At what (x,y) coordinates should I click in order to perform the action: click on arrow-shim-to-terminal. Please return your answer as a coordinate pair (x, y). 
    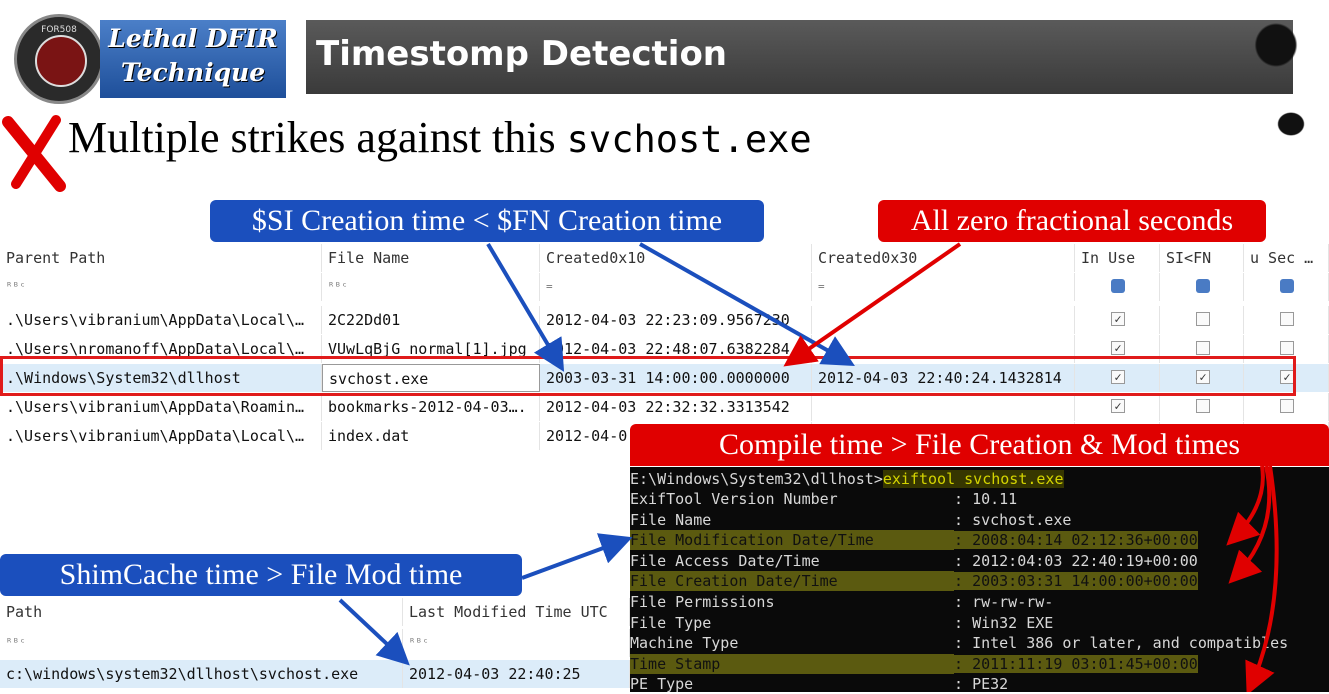
    Looking at the image, I should click on (577, 556).